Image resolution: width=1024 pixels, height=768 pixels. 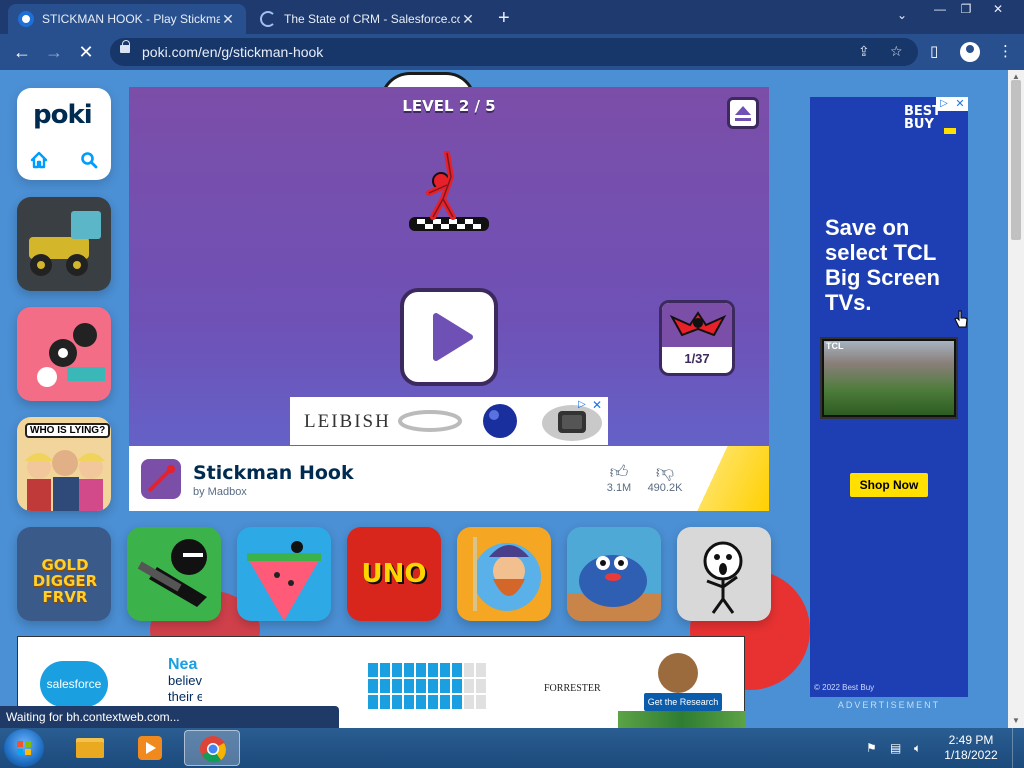 I want to click on maximize-button: ❐, so click(x=966, y=9).